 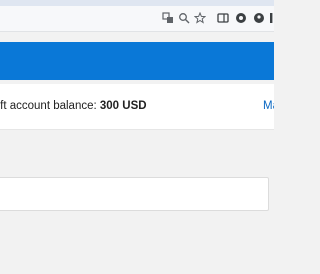 What do you see at coordinates (241, 18) in the screenshot?
I see `extension-icon` at bounding box center [241, 18].